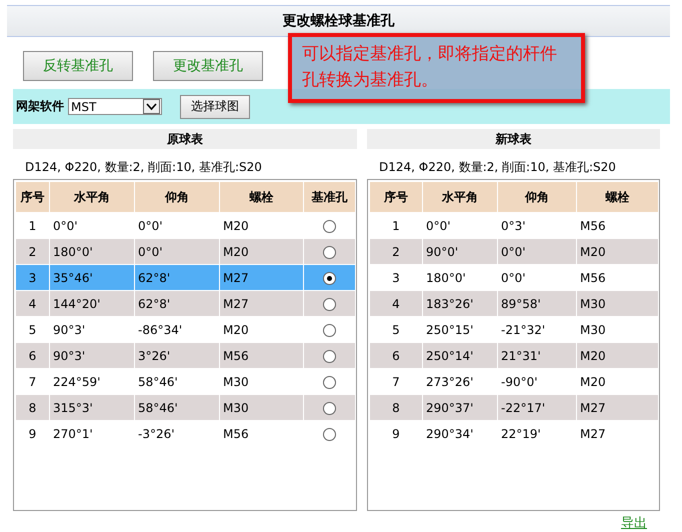  I want to click on table-cell: 21°31', so click(537, 355).